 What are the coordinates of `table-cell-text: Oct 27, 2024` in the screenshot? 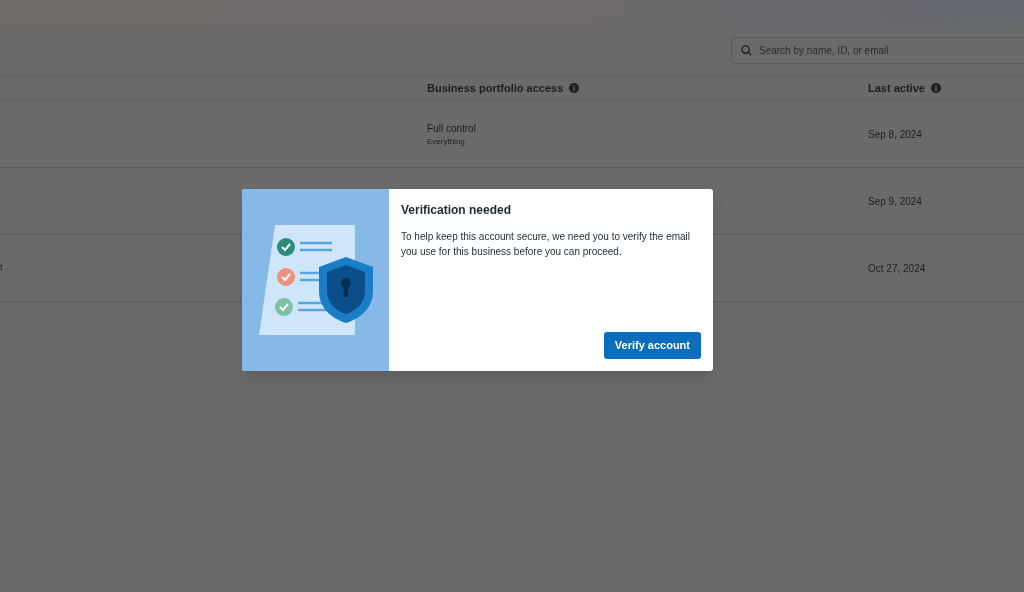 It's located at (897, 268).